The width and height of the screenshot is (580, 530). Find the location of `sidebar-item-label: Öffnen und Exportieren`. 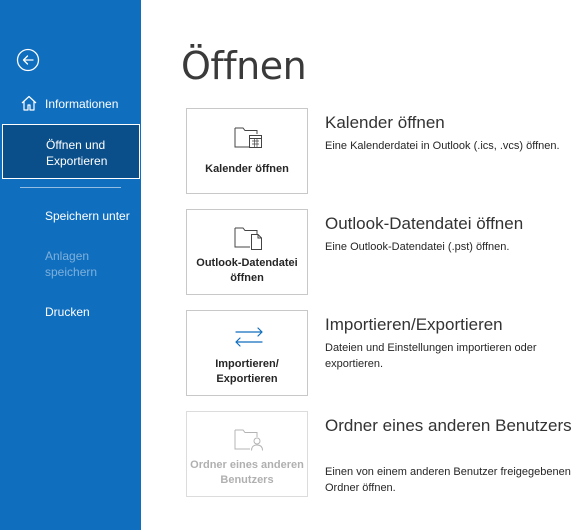

sidebar-item-label: Öffnen und Exportieren is located at coordinates (77, 153).